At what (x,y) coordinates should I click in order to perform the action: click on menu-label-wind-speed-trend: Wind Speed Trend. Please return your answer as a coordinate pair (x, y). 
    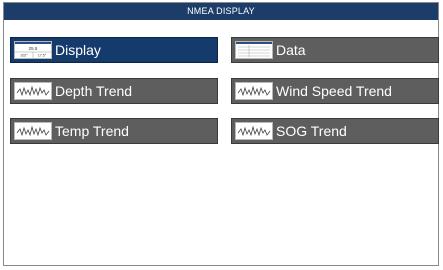
    Looking at the image, I should click on (334, 91).